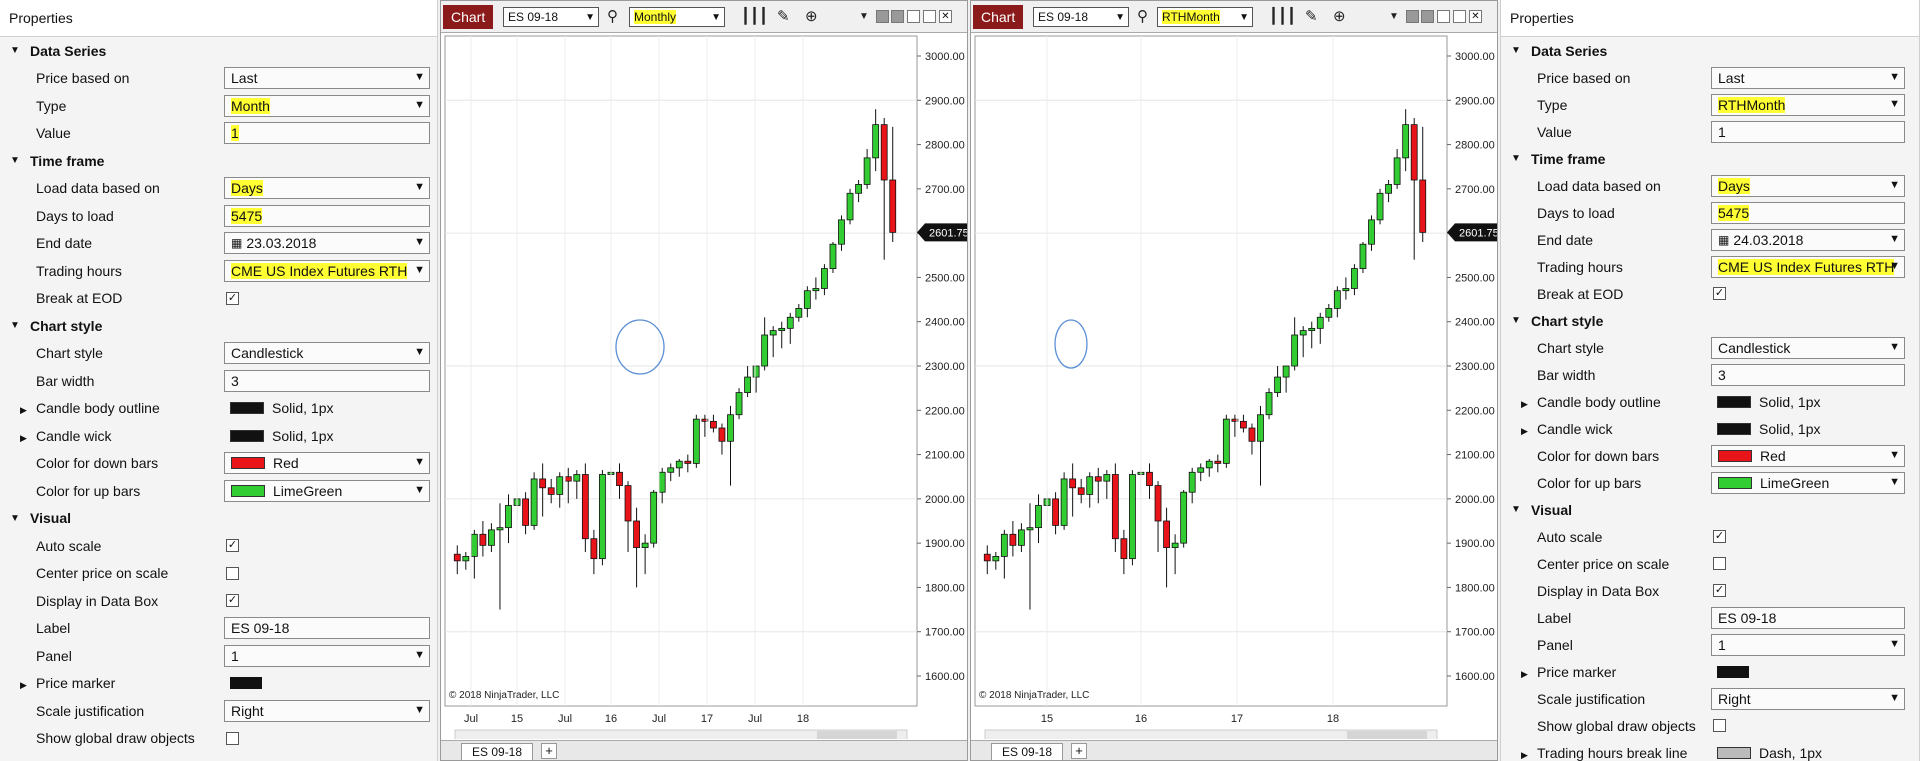 This screenshot has width=1920, height=761. What do you see at coordinates (1808, 77) in the screenshot?
I see `price-based-on-select: Last ▼` at bounding box center [1808, 77].